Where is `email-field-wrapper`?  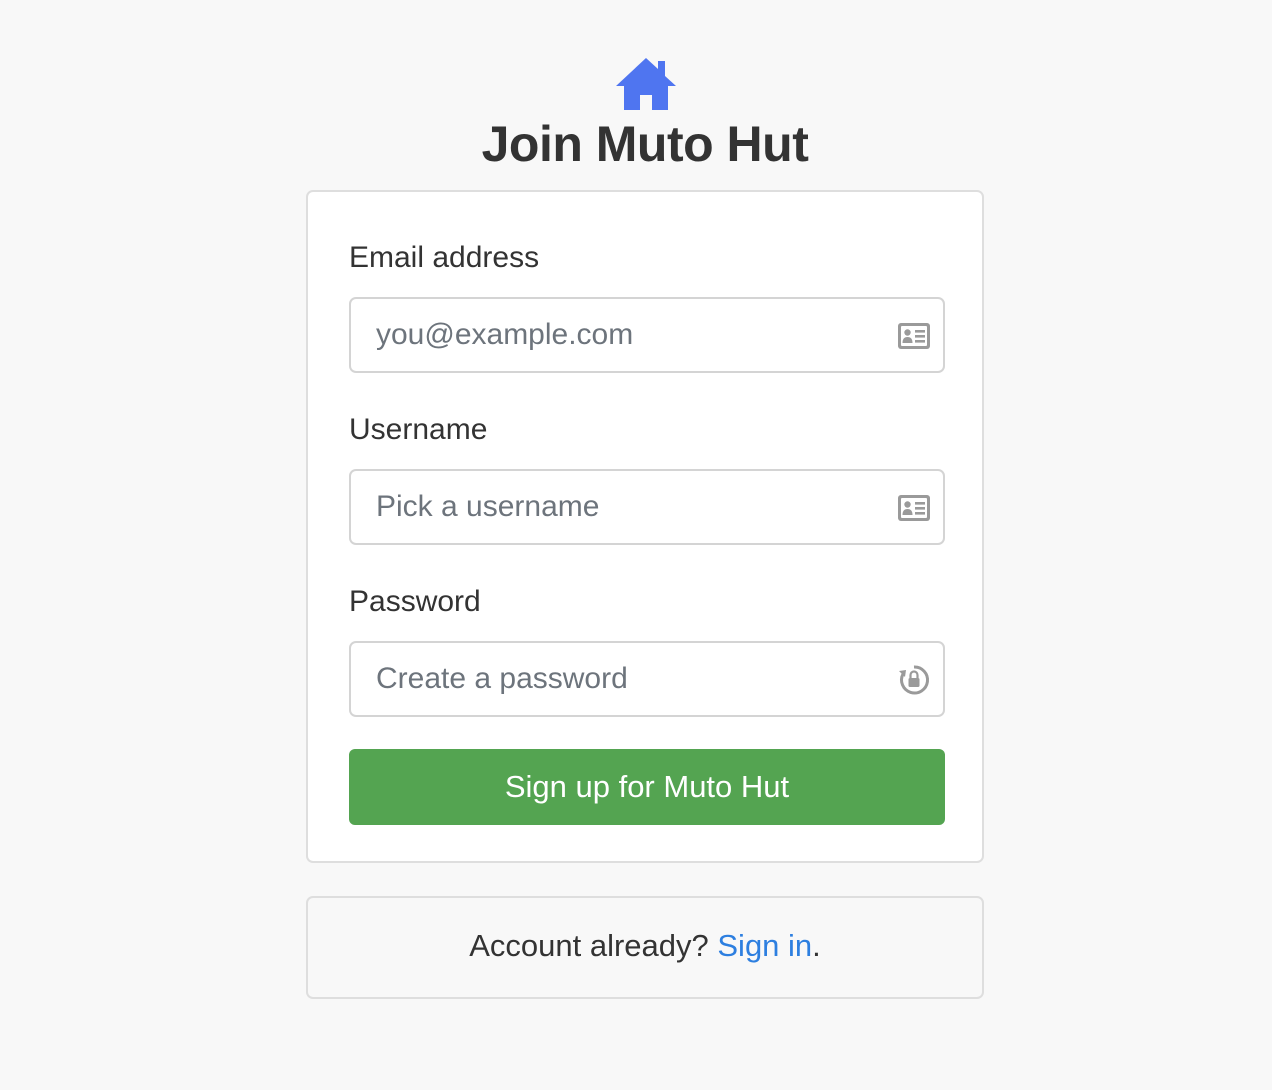 email-field-wrapper is located at coordinates (647, 335).